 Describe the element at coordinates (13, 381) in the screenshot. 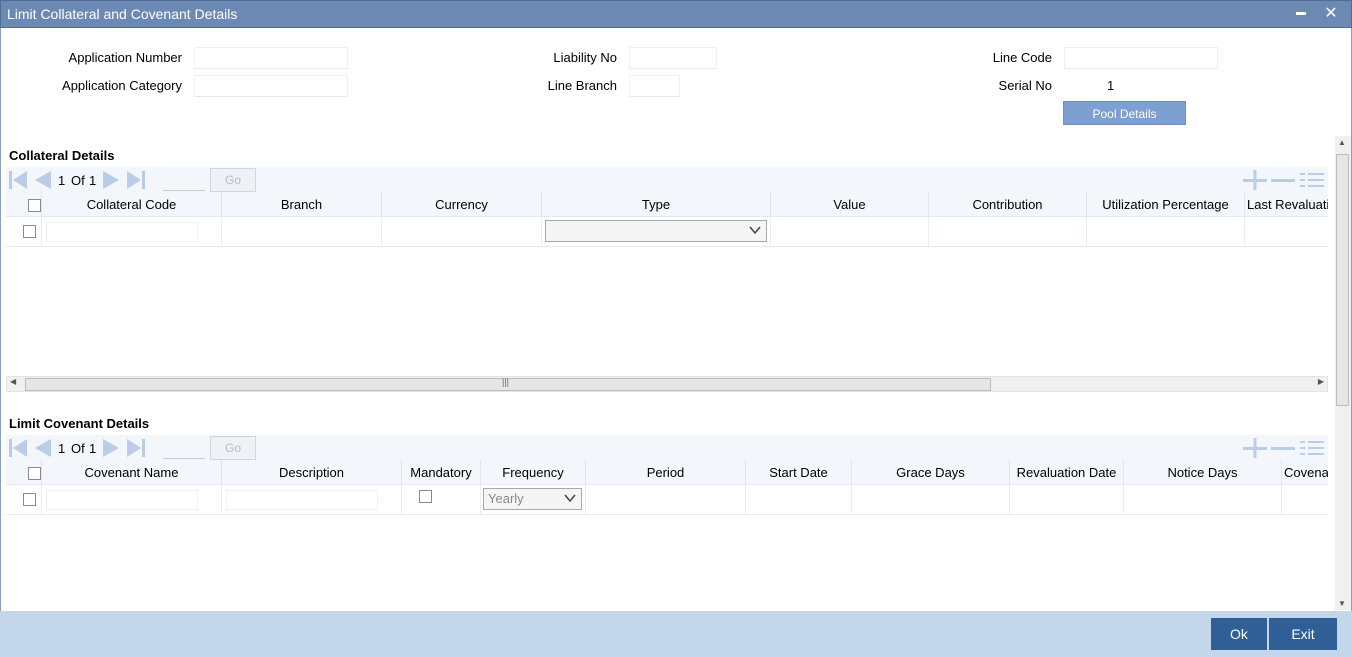

I see `scroll-left-icon: ◀` at that location.